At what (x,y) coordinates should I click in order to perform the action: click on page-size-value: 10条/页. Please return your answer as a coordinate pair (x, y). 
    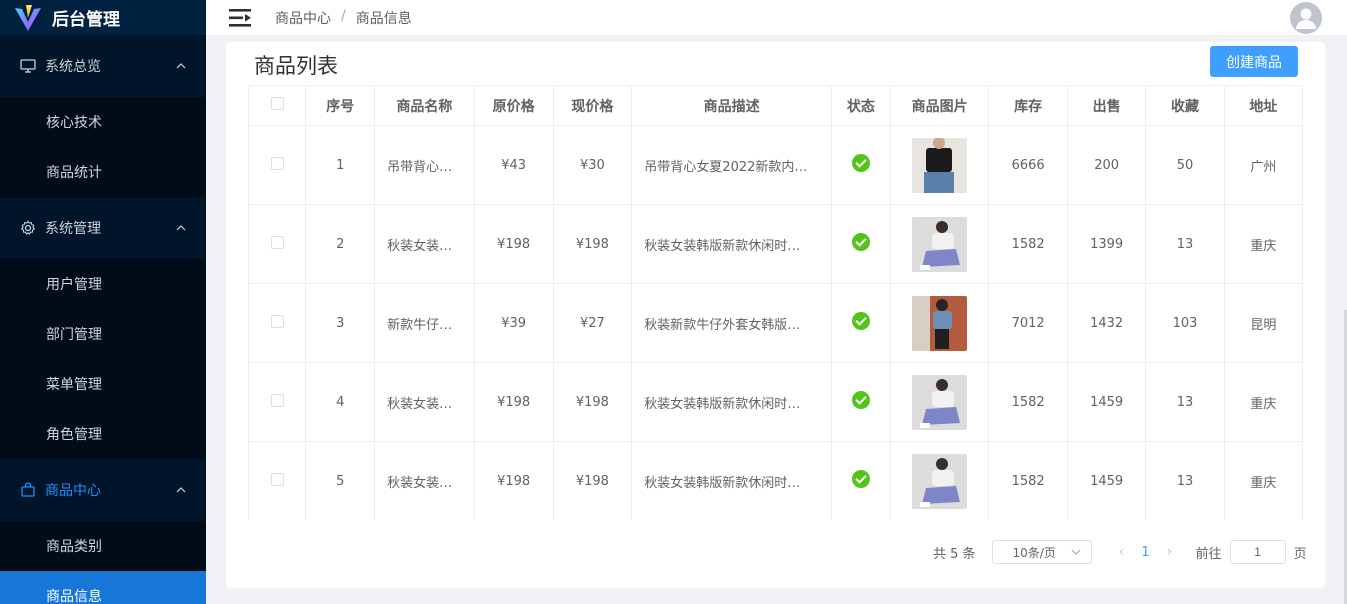
    Looking at the image, I should click on (1034, 552).